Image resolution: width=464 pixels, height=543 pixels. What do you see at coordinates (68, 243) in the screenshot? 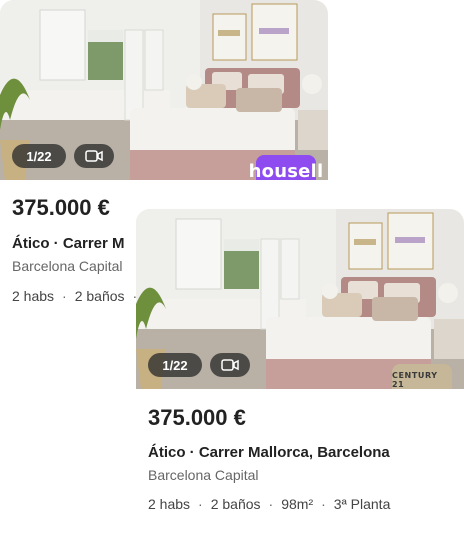
I see `listing-title: Ático · Carrer M` at bounding box center [68, 243].